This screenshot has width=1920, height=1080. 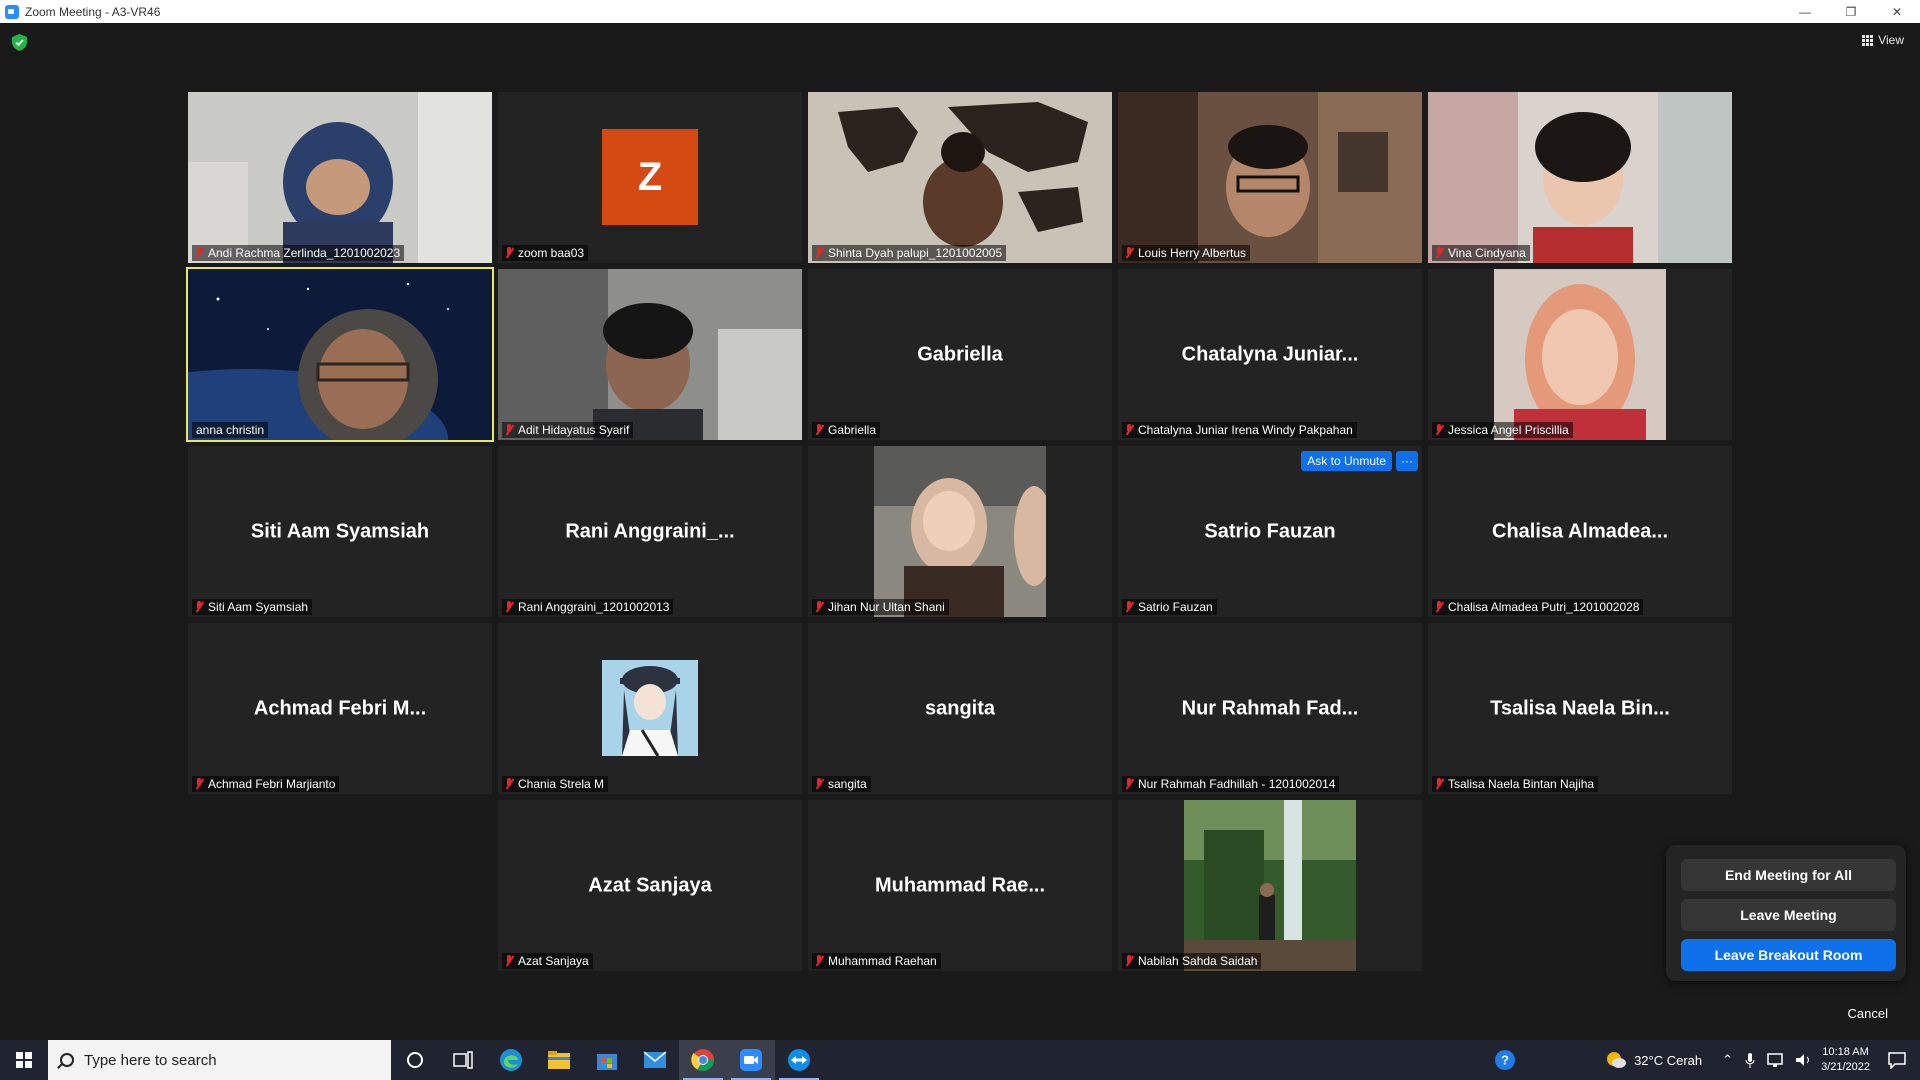 I want to click on microsoft-store-icon, so click(x=607, y=1060).